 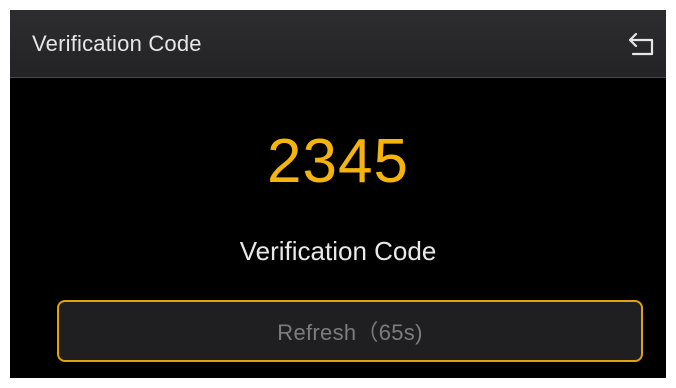 I want to click on back-button, so click(x=642, y=44).